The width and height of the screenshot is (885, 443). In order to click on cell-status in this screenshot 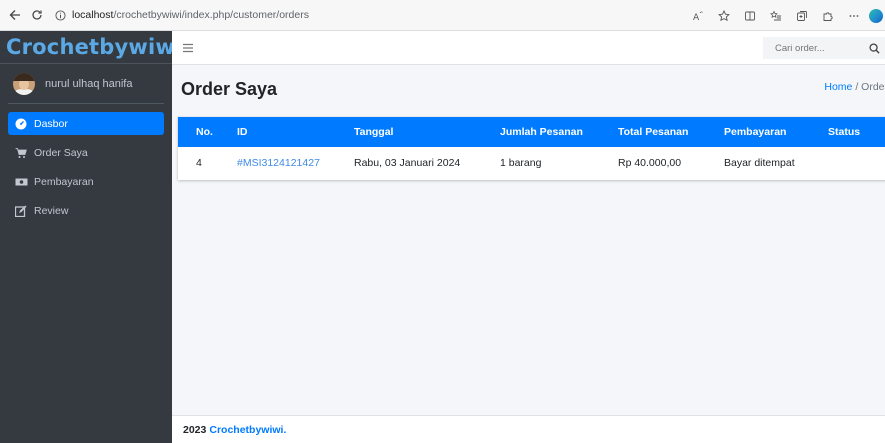, I will do `click(856, 162)`.